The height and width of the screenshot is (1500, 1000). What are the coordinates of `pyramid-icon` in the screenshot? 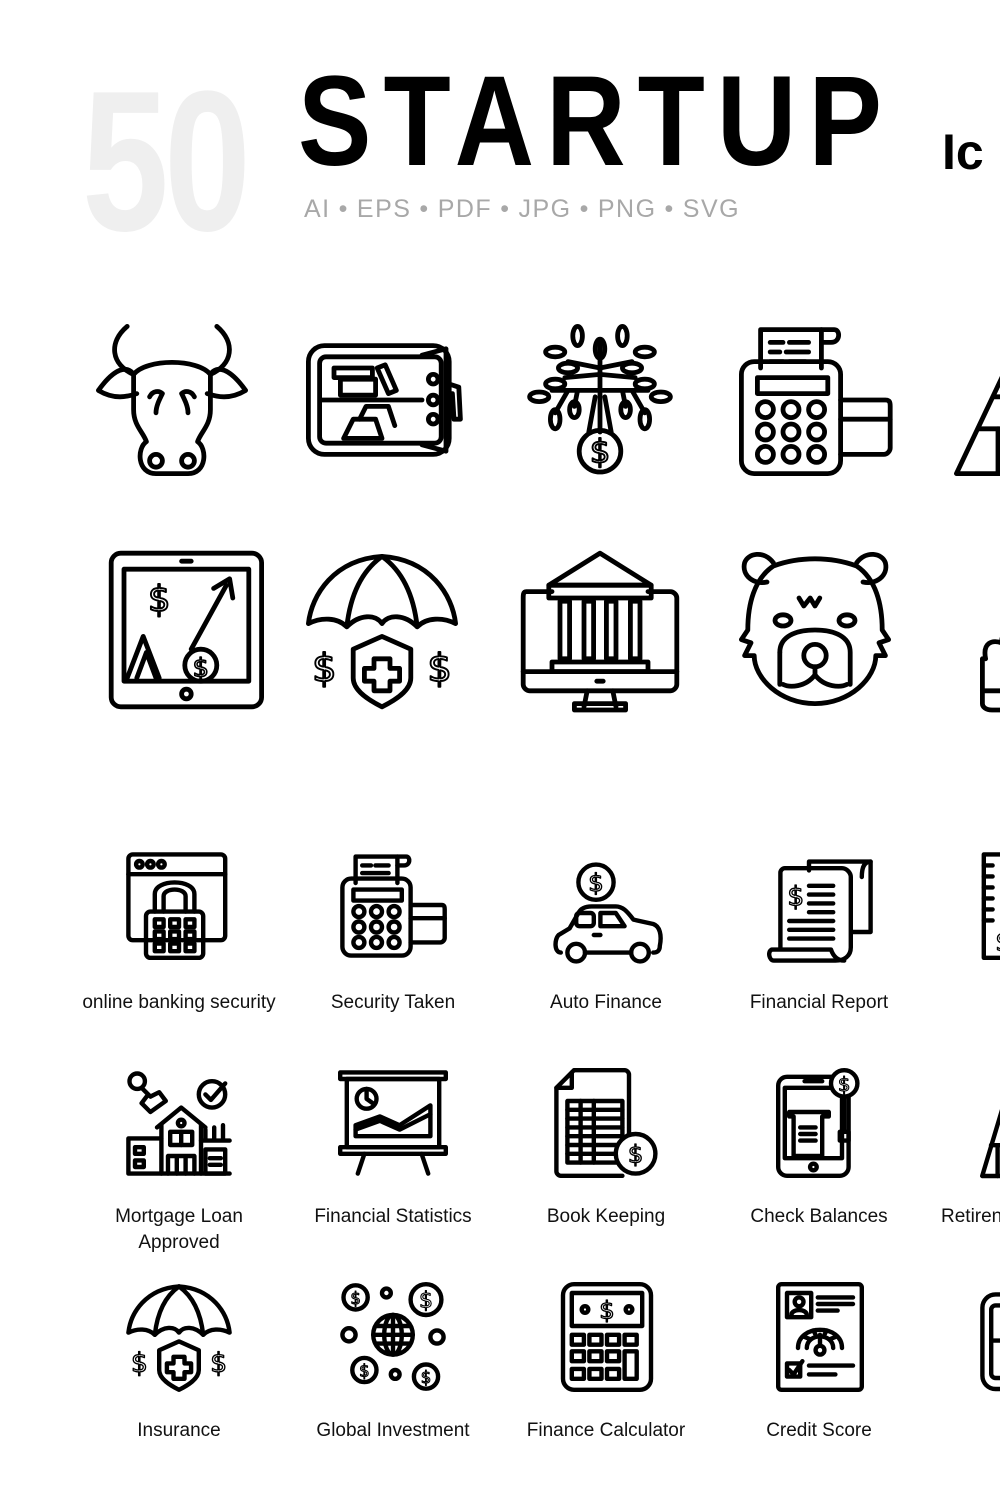 It's located at (975, 400).